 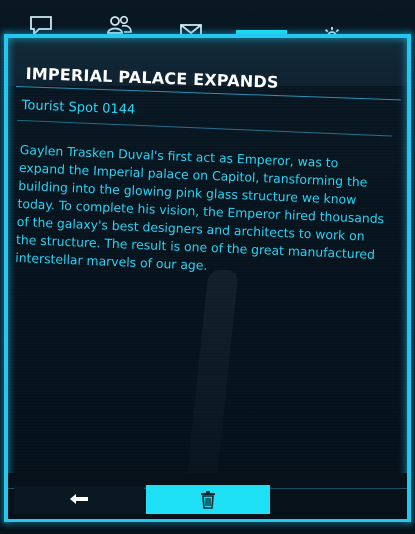 I want to click on back-arrow-icon, so click(x=79, y=499).